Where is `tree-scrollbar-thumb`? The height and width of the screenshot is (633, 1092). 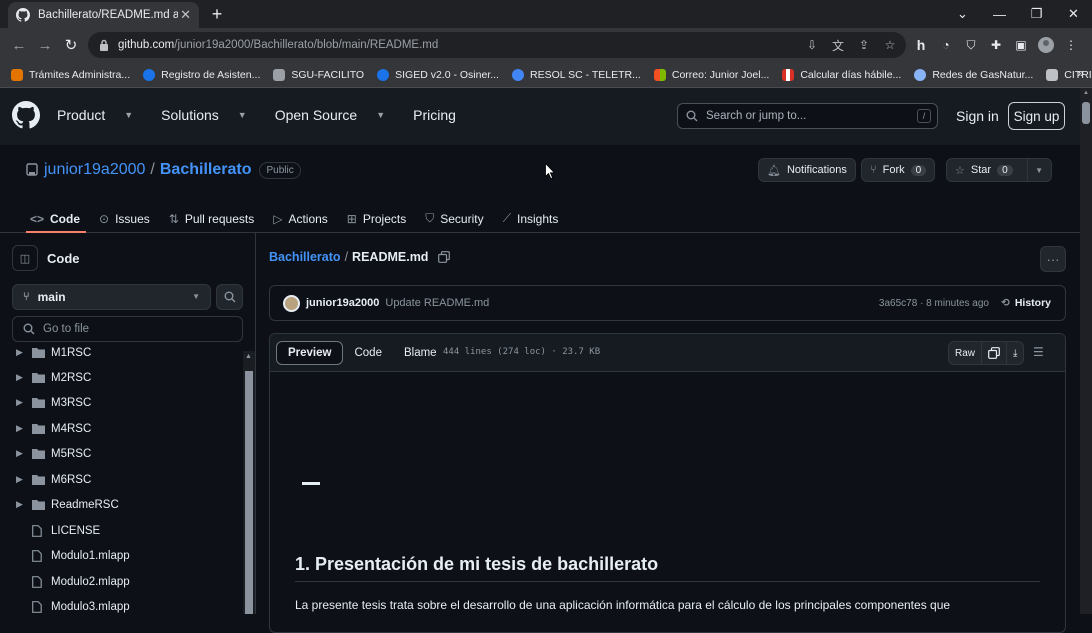 tree-scrollbar-thumb is located at coordinates (249, 492).